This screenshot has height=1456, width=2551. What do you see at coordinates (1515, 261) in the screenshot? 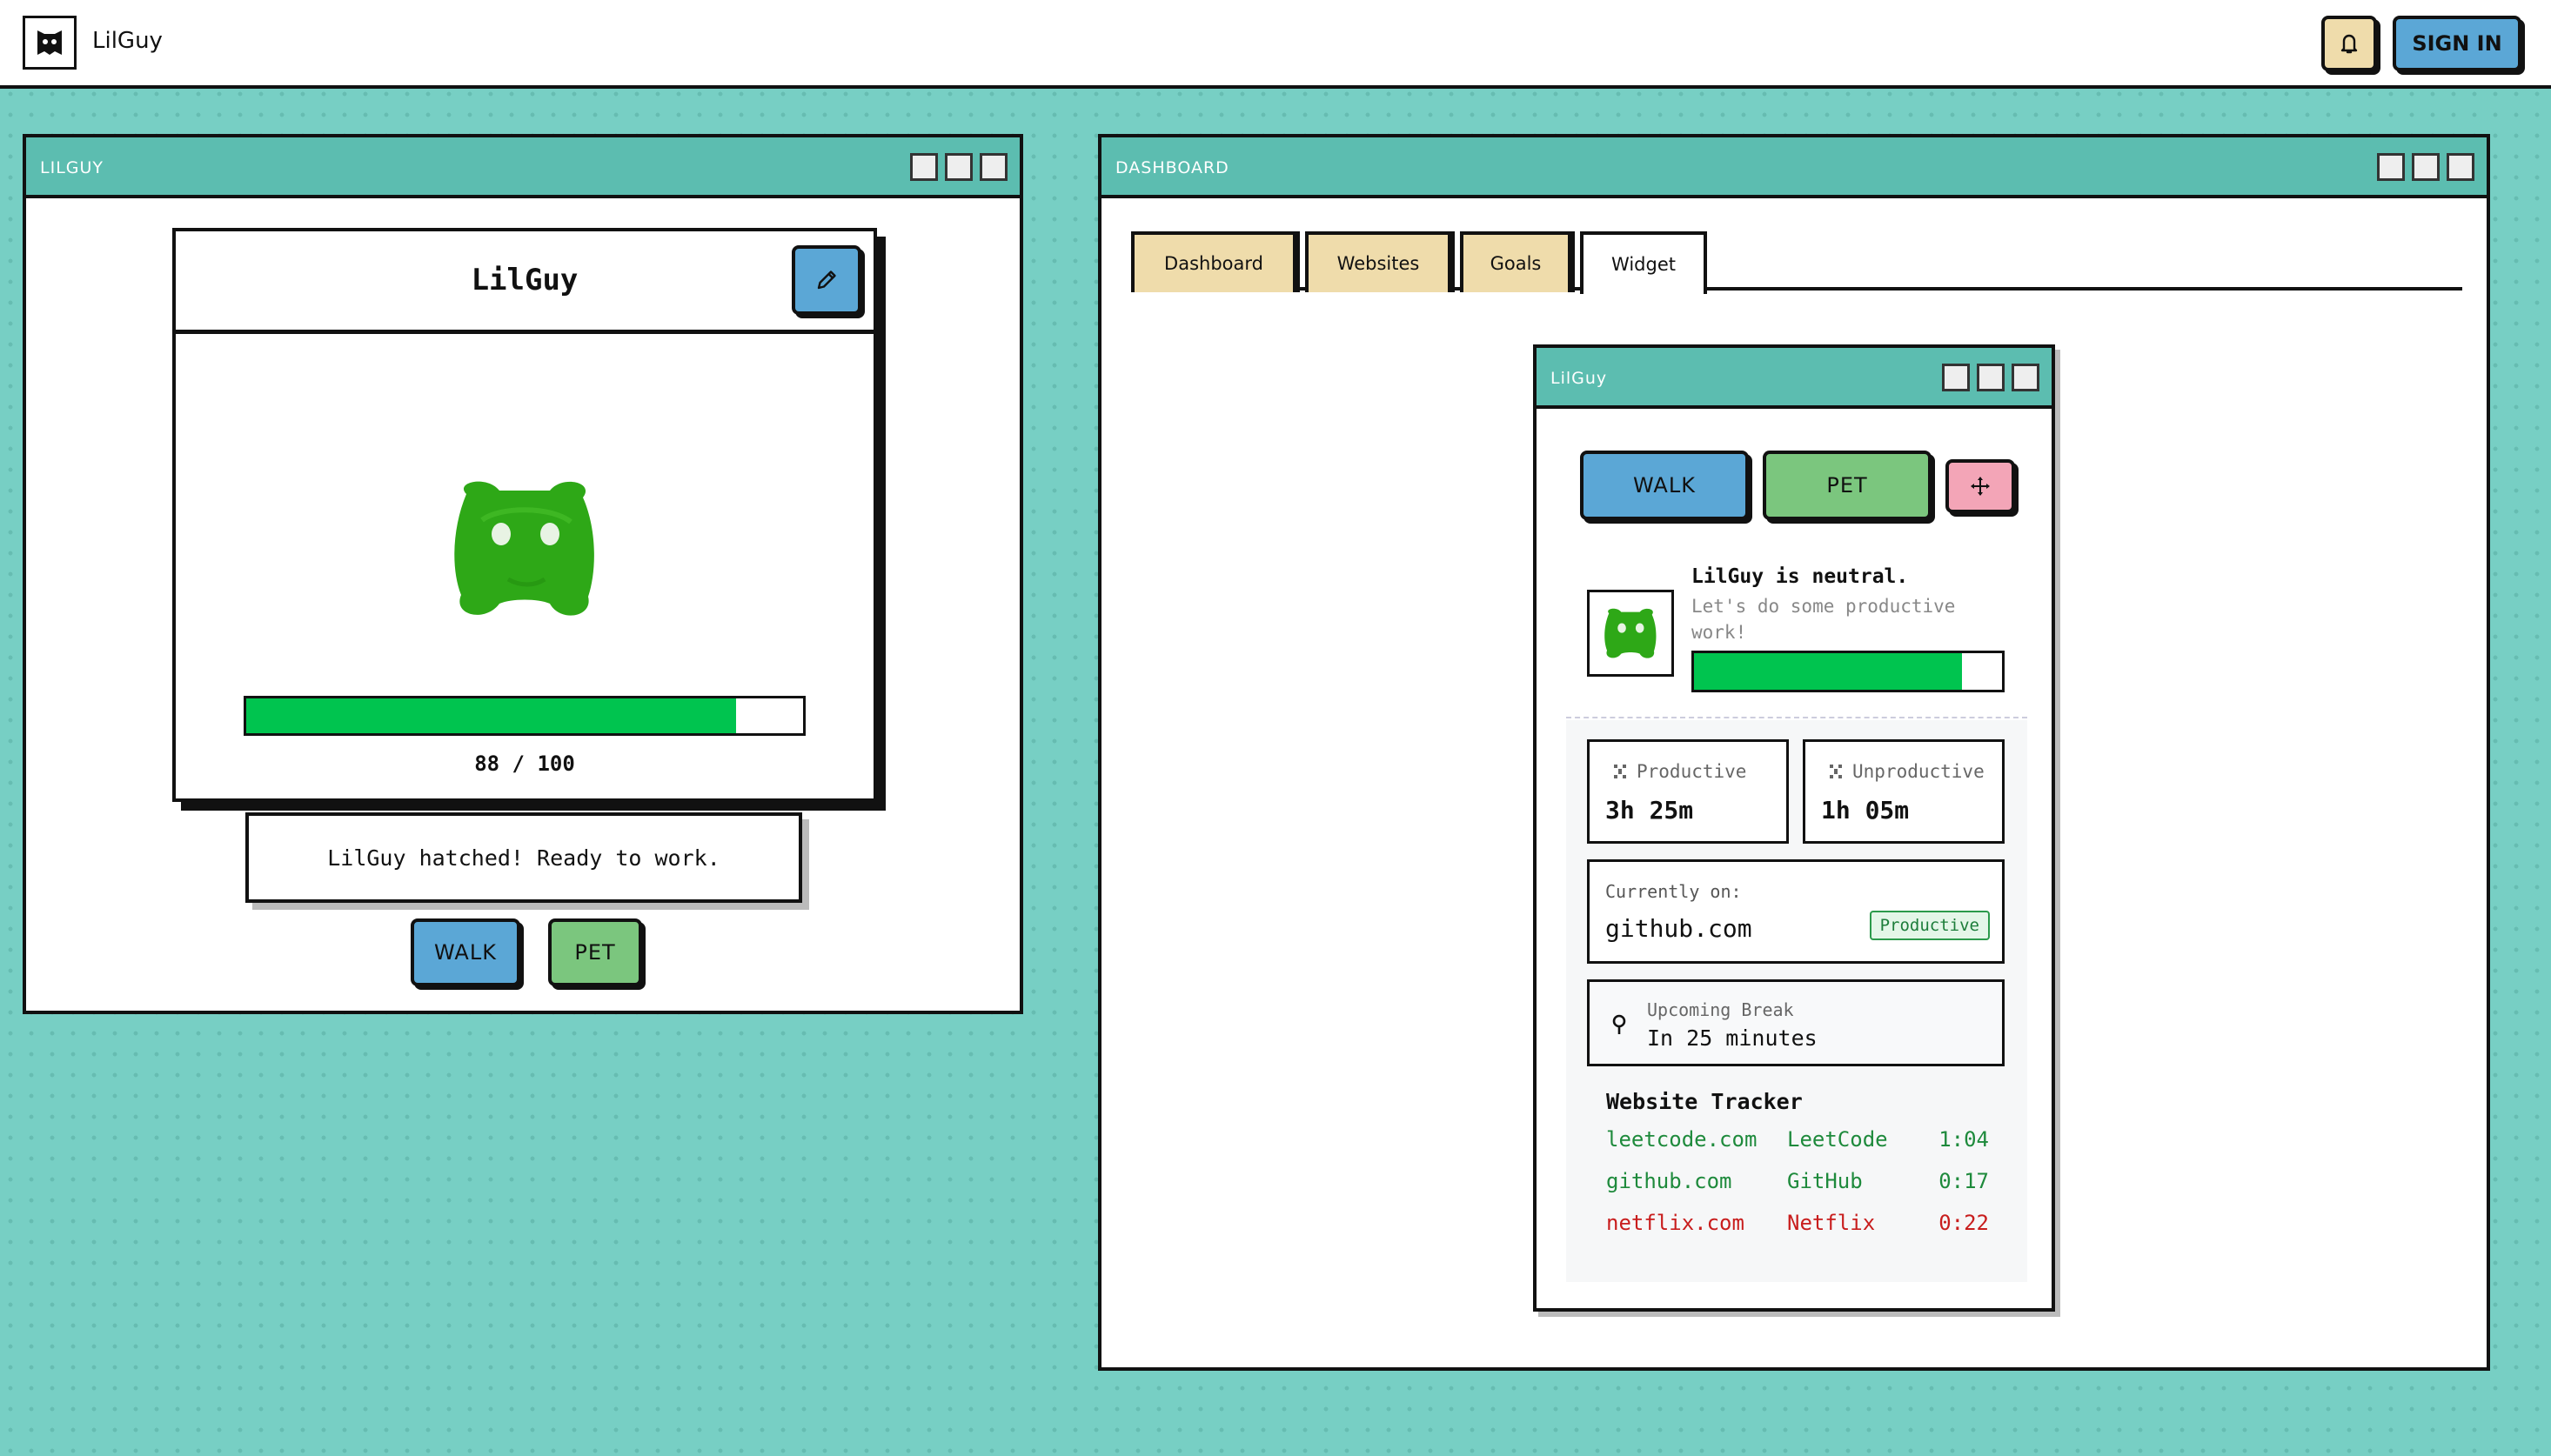
I see `tab-goals: Goals` at bounding box center [1515, 261].